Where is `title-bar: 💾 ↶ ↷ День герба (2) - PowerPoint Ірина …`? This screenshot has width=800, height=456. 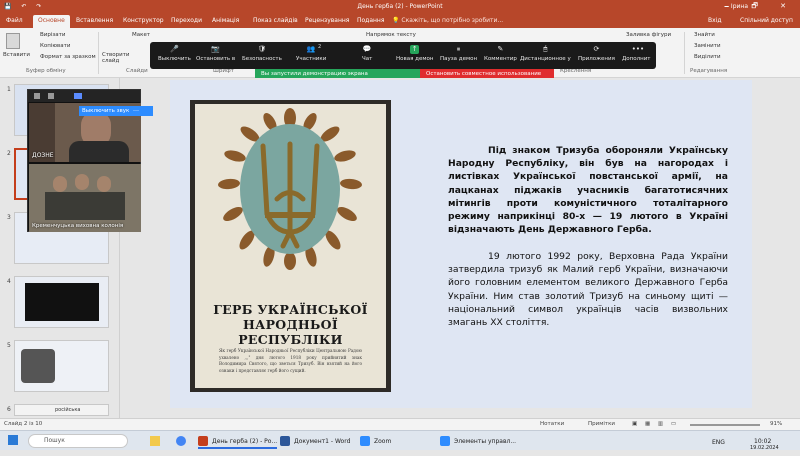
title-bar: 💾 ↶ ↷ День герба (2) - PowerPoint Ірина … is located at coordinates (400, 7).